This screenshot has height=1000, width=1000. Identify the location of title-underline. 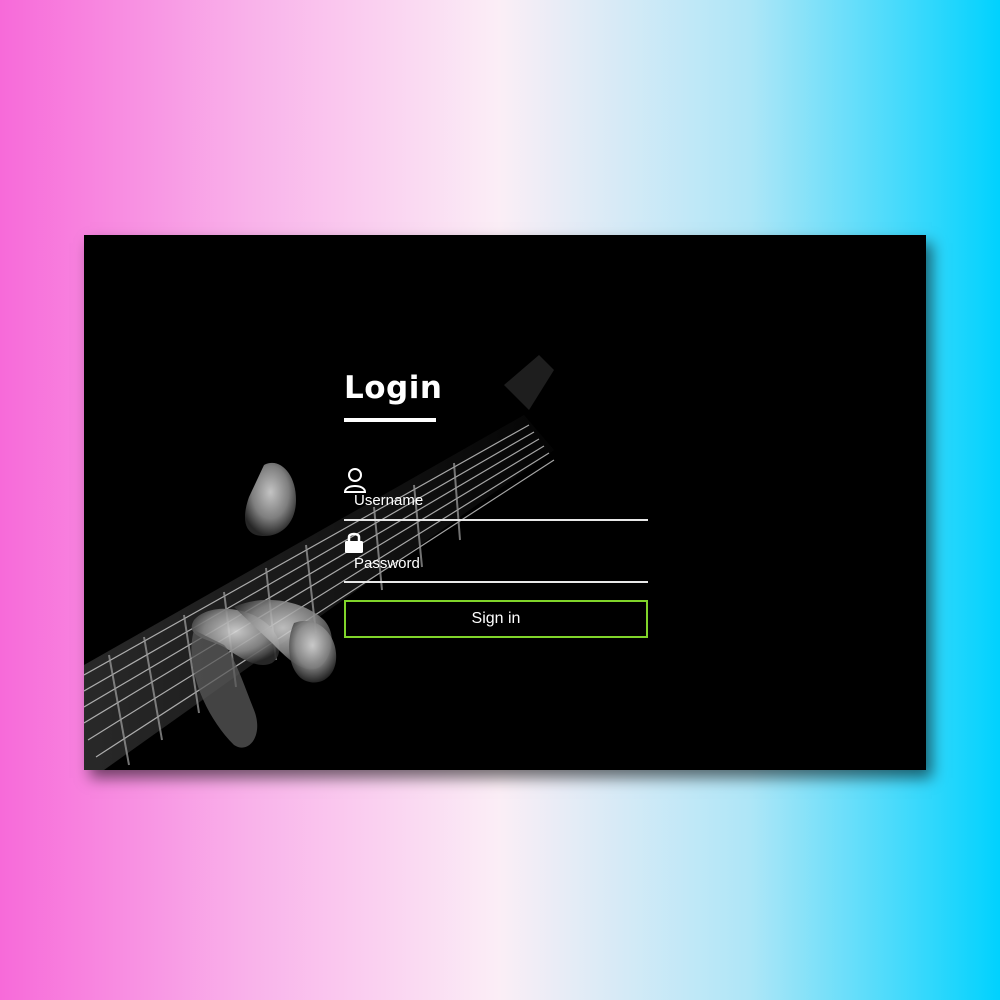
(390, 420).